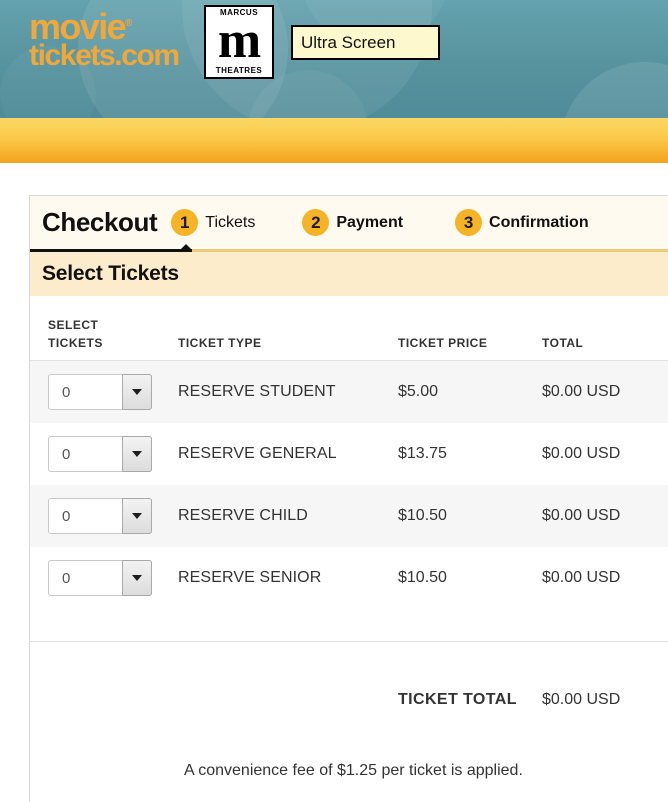 Image resolution: width=668 pixels, height=802 pixels. Describe the element at coordinates (281, 391) in the screenshot. I see `ticket-type-cell: RESERVE STUDENT` at that location.